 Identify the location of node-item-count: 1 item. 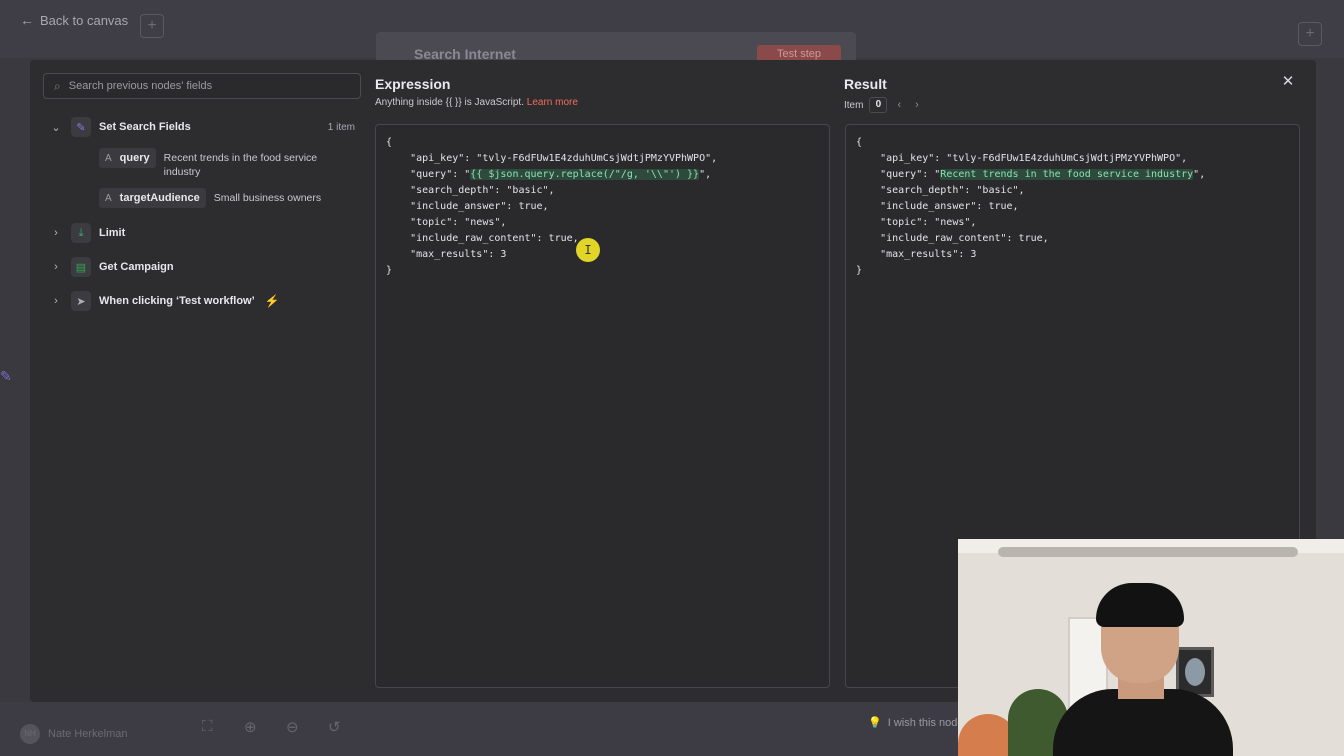
(341, 127).